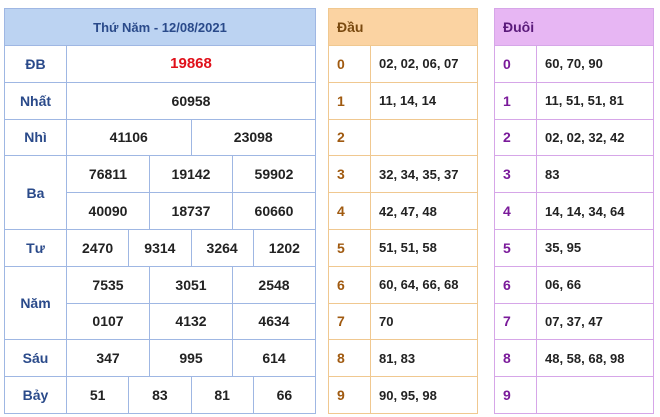 This screenshot has width=660, height=417. I want to click on prize-label-sixth: Sáu, so click(35, 358).